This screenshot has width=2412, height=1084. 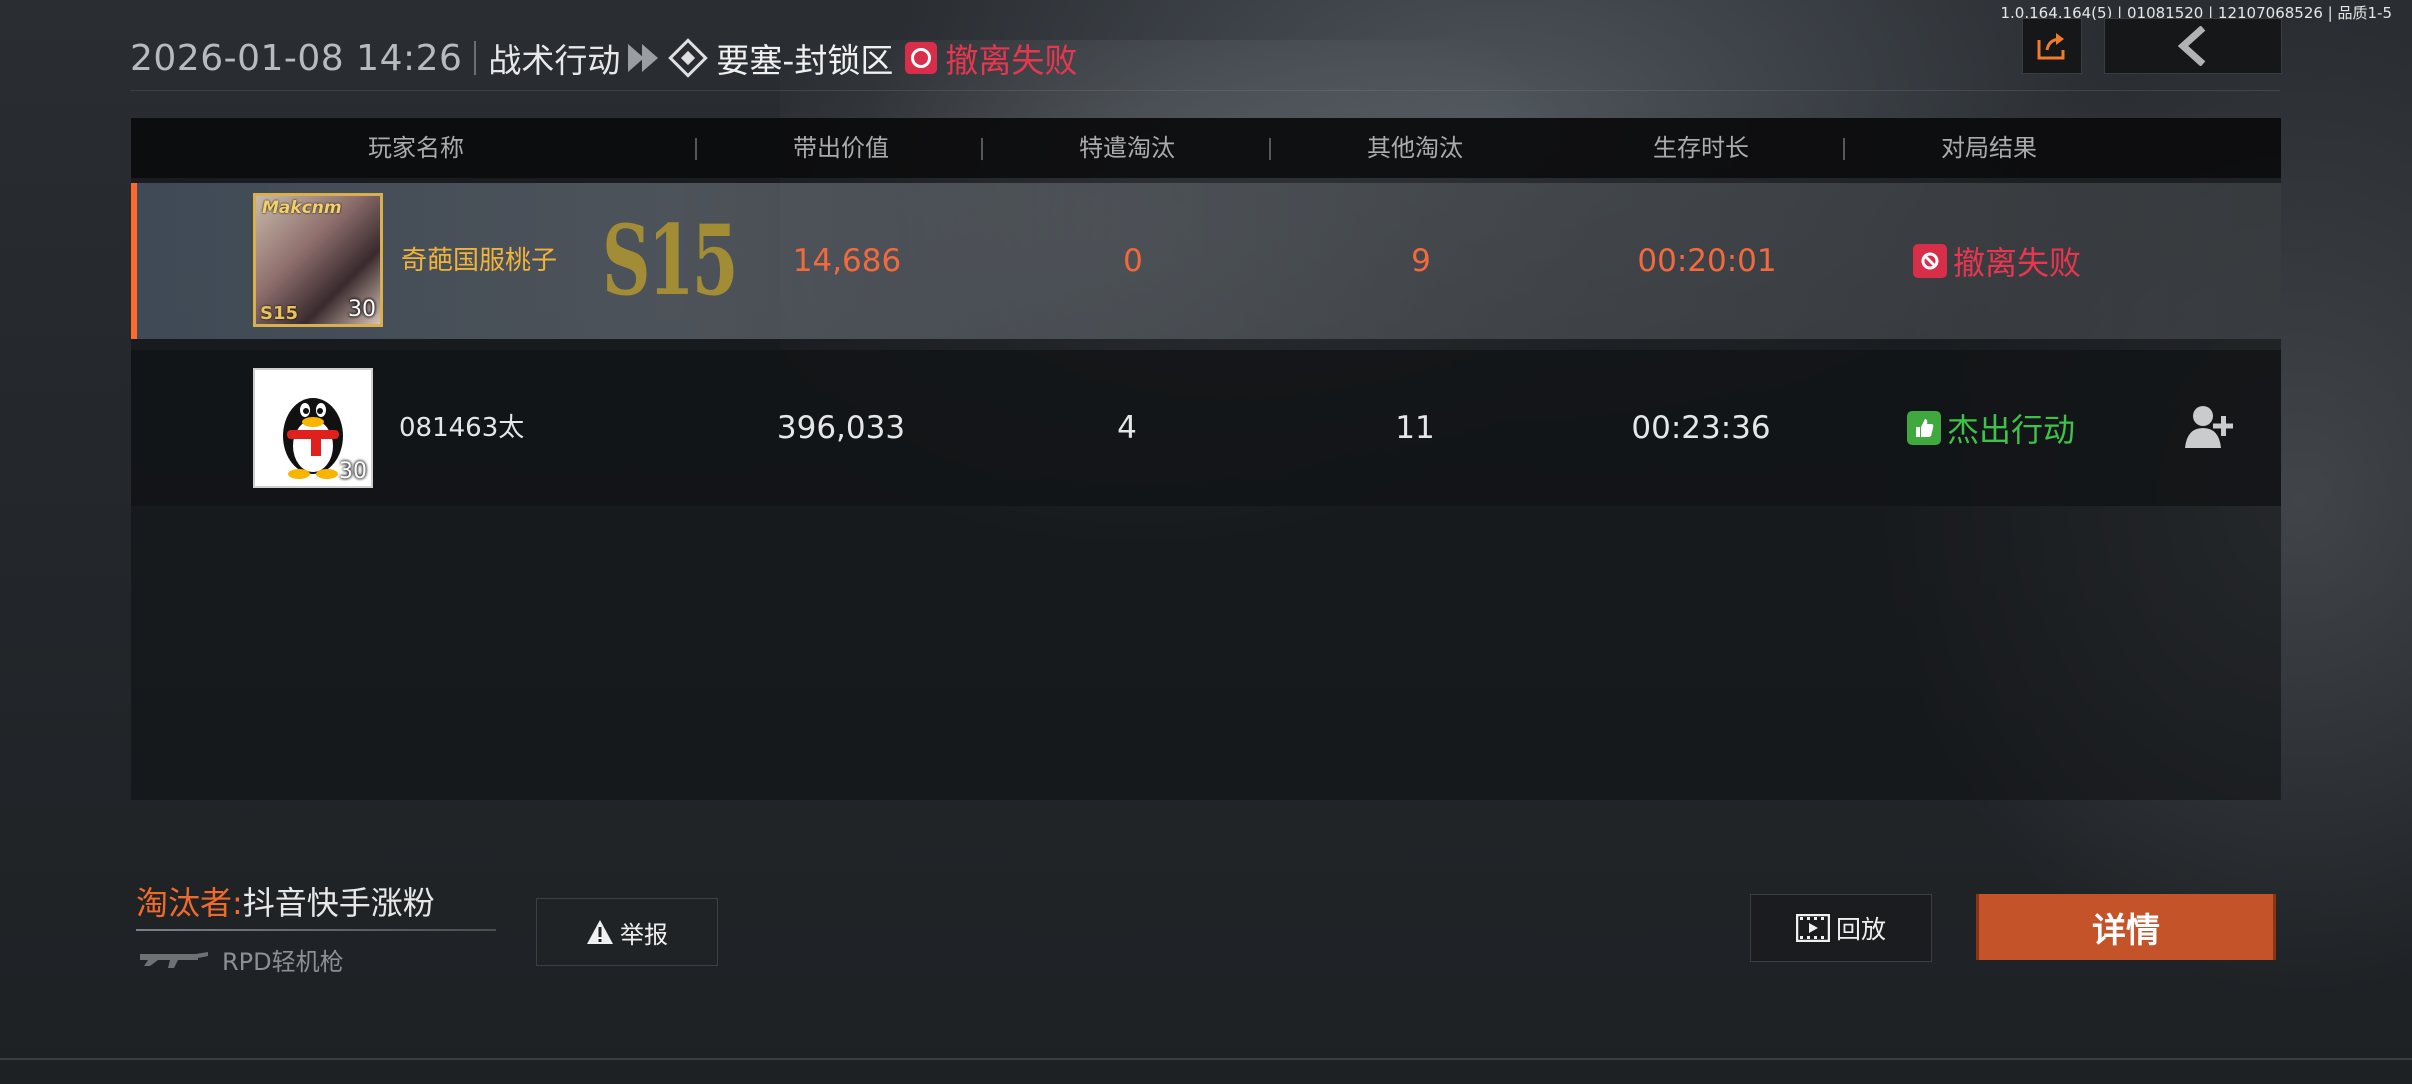 I want to click on double-chevron-icon, so click(x=643, y=58).